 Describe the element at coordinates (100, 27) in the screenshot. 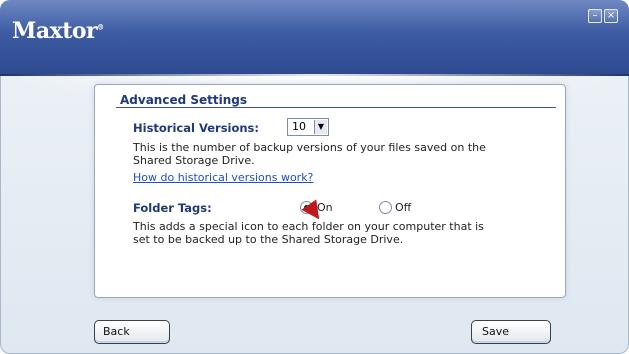

I see `registered-mark: ®` at that location.